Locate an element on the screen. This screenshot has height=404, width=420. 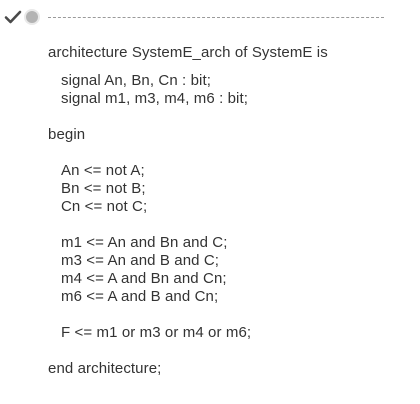
assignment-line: m1 <= An and Bn and C; is located at coordinates (144, 242).